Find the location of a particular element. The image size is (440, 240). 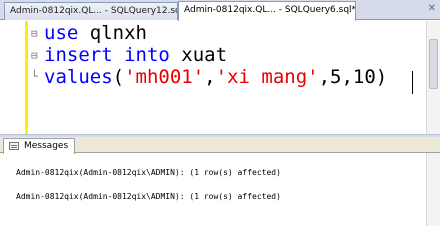

paren: ( is located at coordinates (118, 77).